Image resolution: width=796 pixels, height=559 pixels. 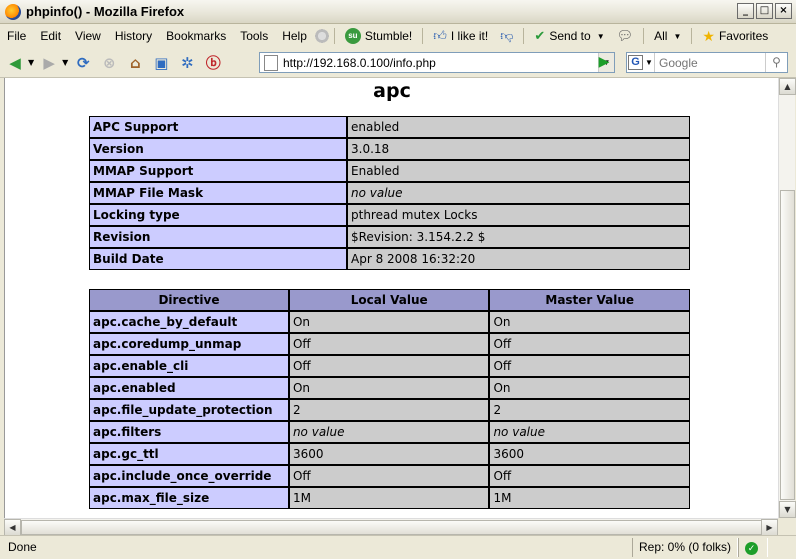 I want to click on table-row: MMAP Support Enabled, so click(x=389, y=171).